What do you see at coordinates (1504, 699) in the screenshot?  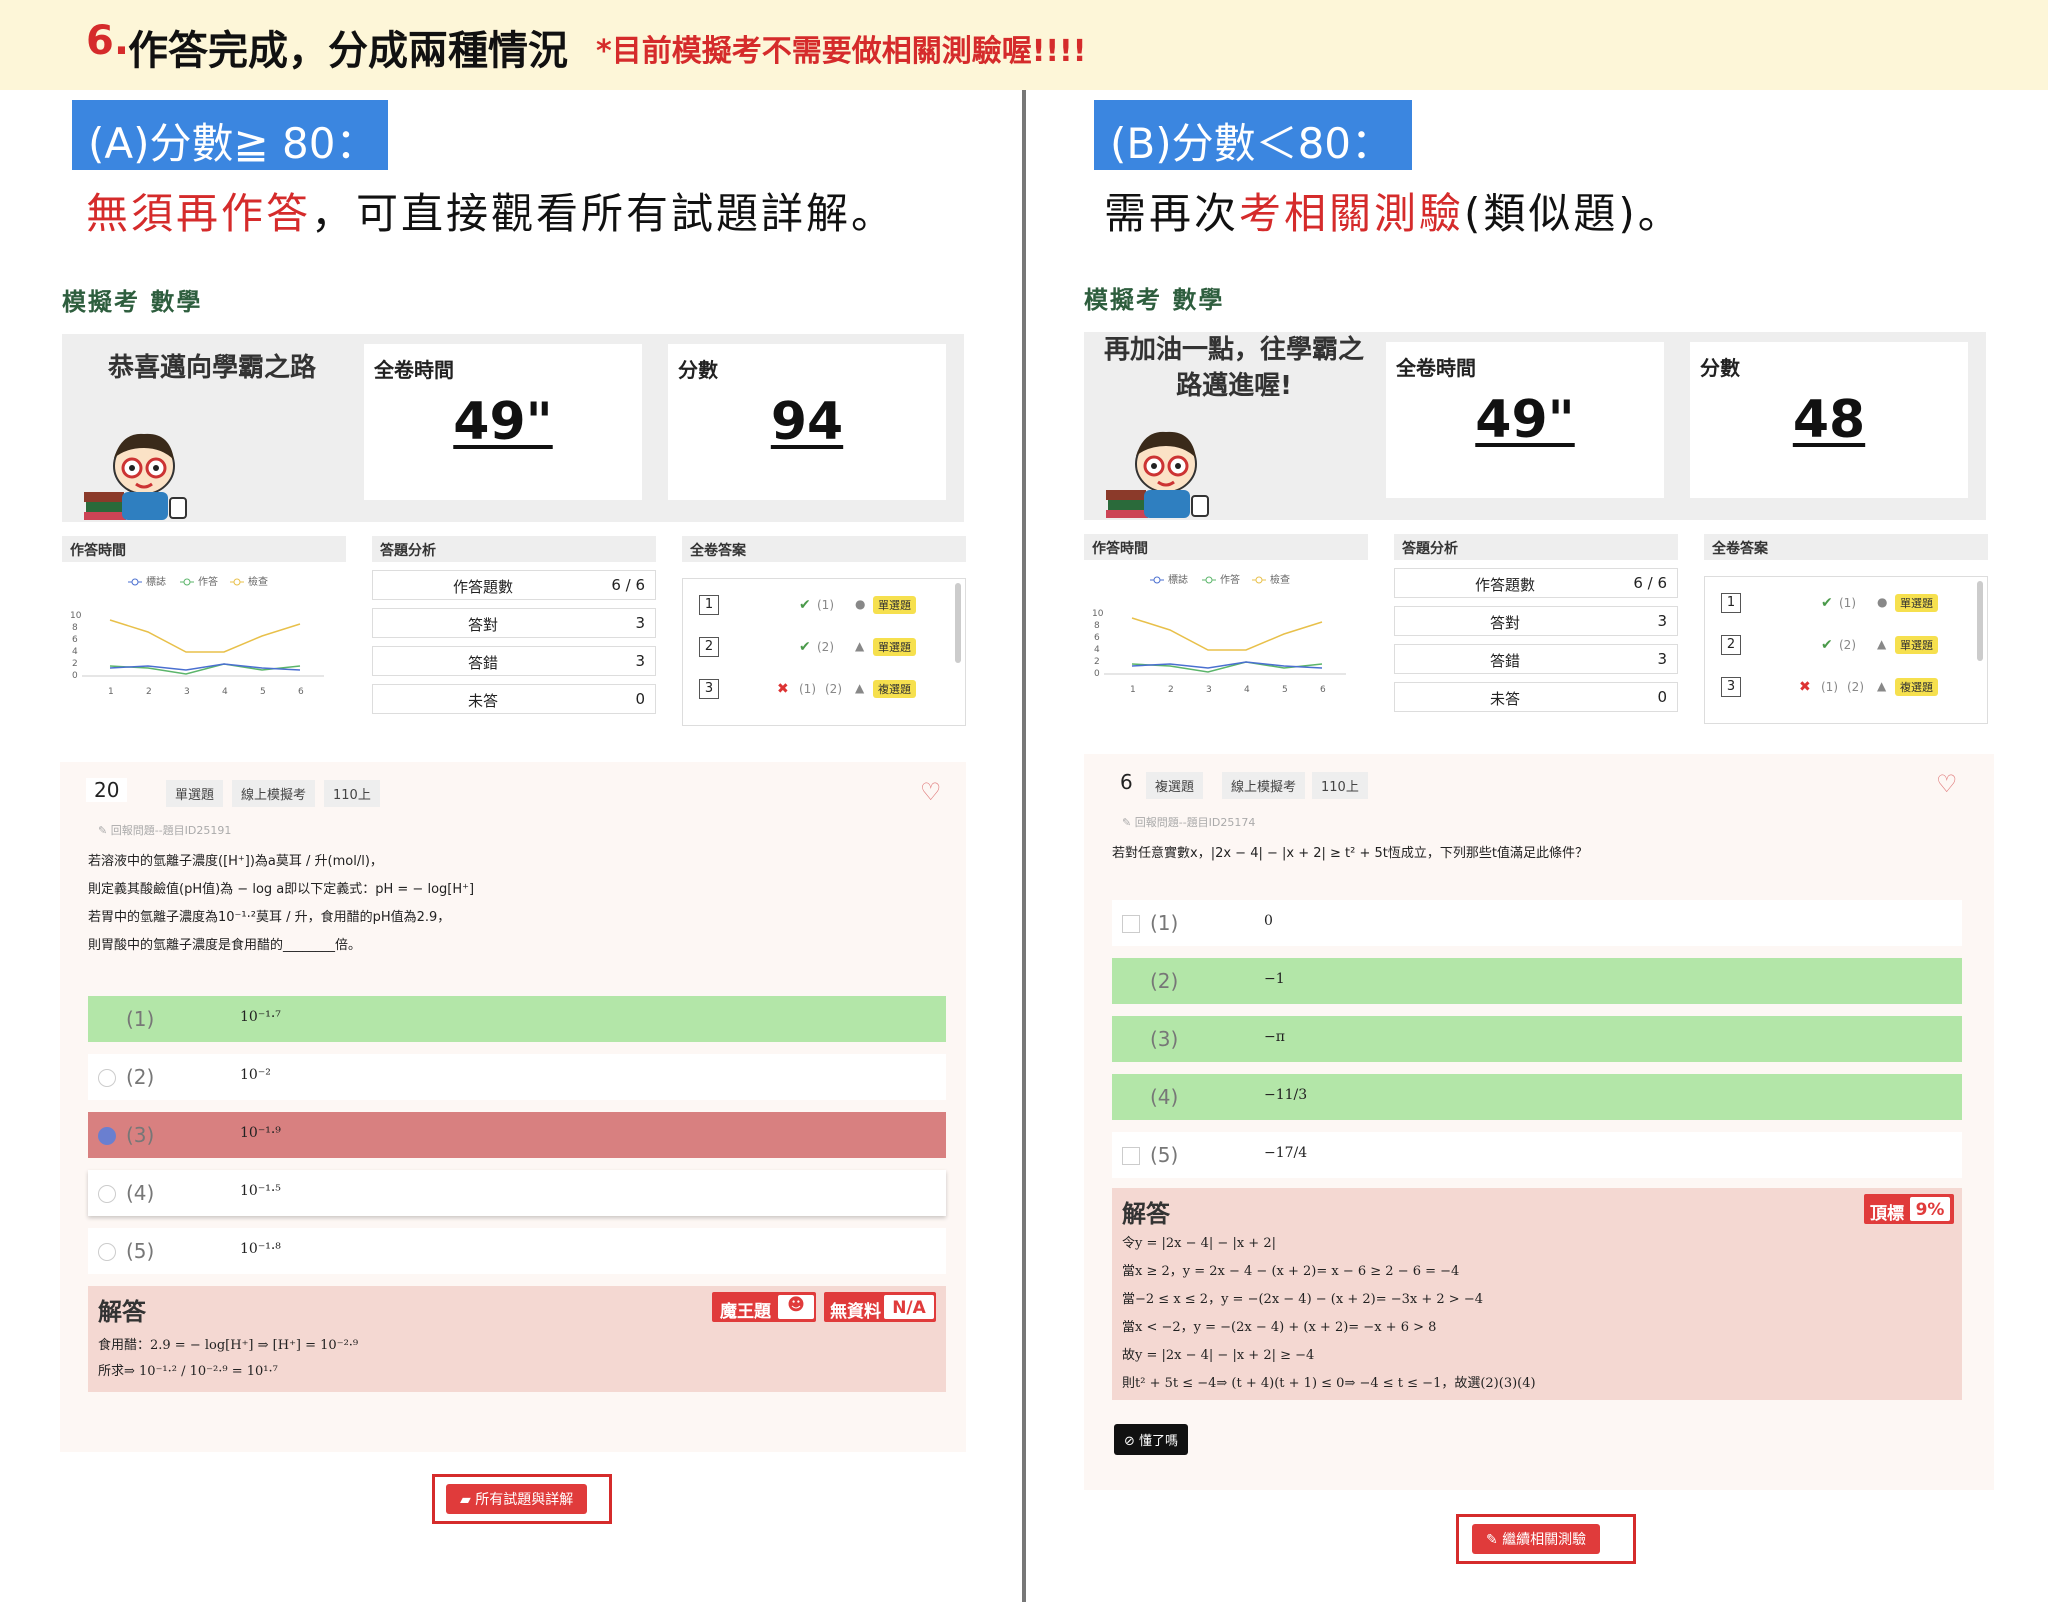 I see `analysis-row-label: 未答` at bounding box center [1504, 699].